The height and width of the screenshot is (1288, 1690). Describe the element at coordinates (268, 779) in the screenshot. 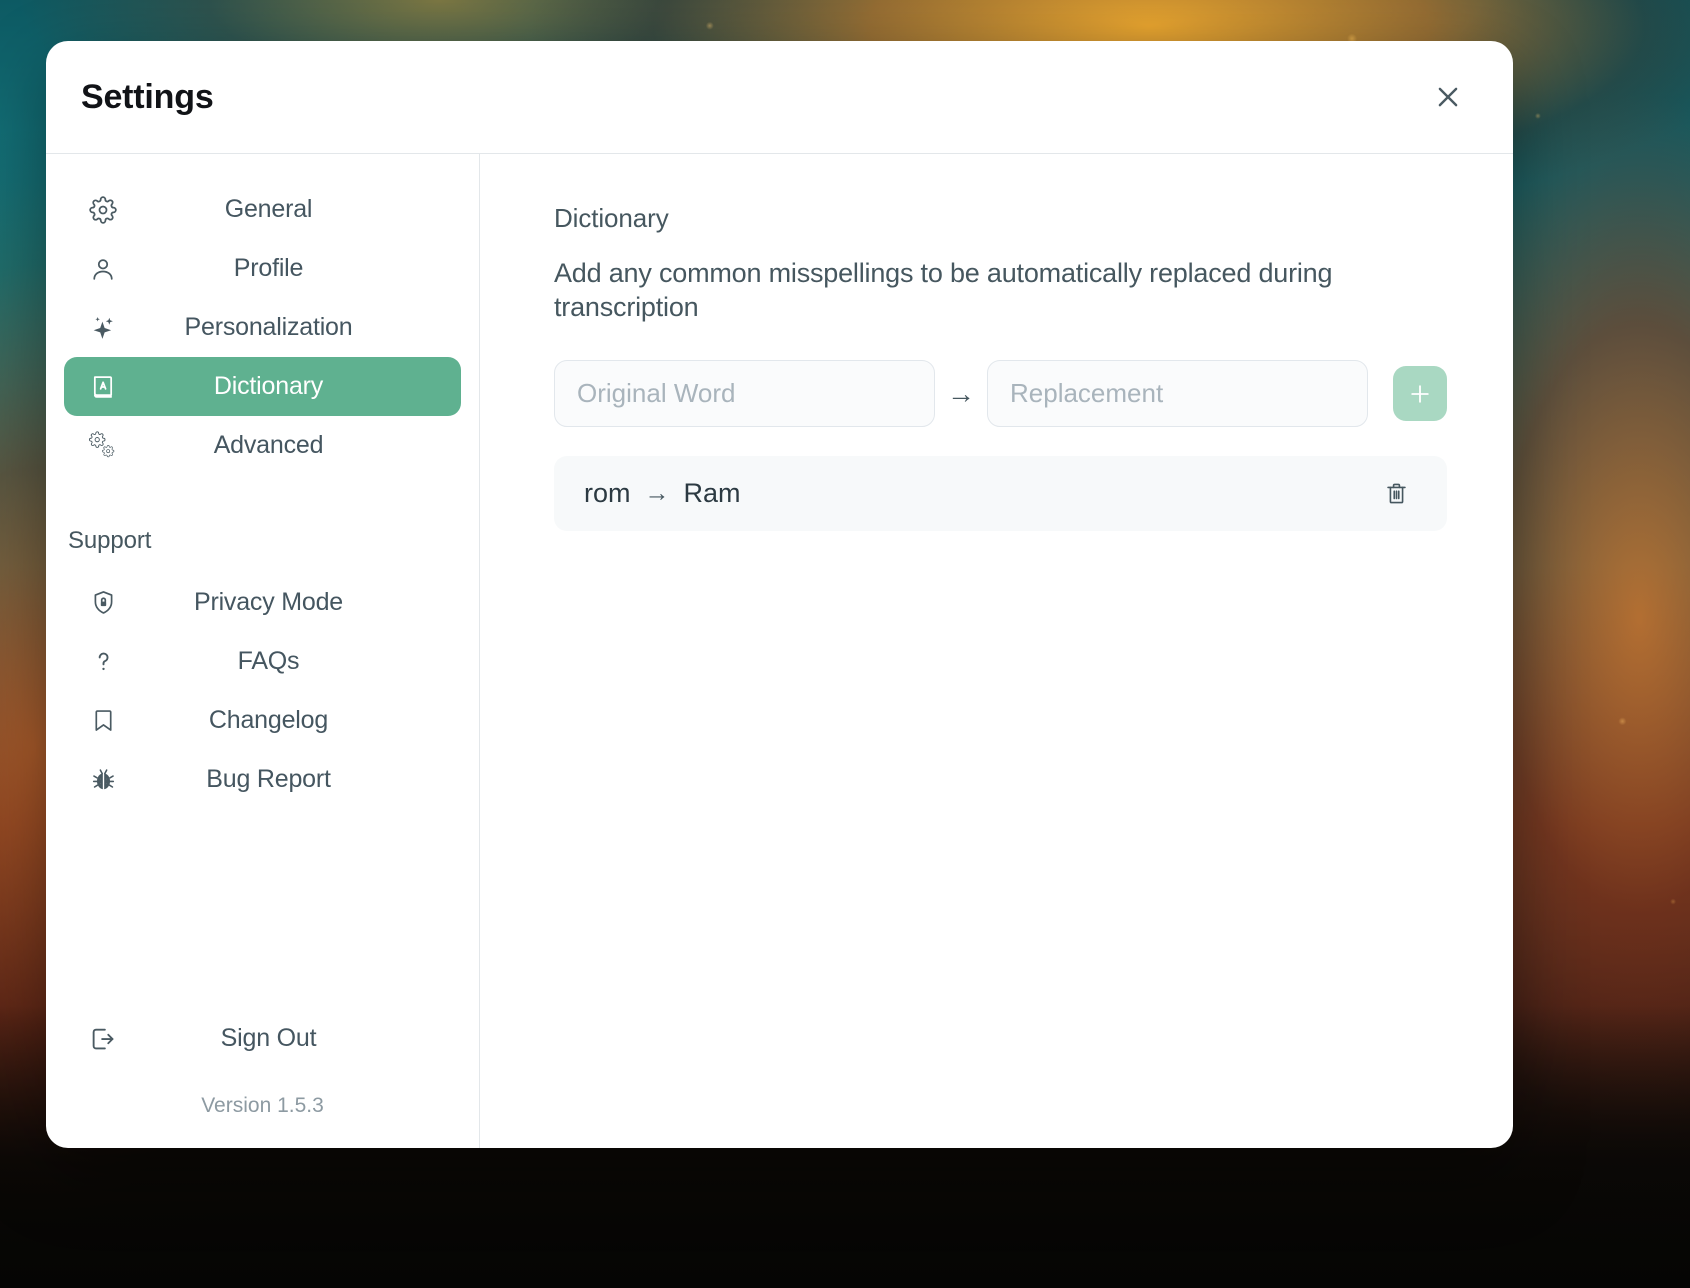

I see `sidebar-item-label: Bug Report` at that location.